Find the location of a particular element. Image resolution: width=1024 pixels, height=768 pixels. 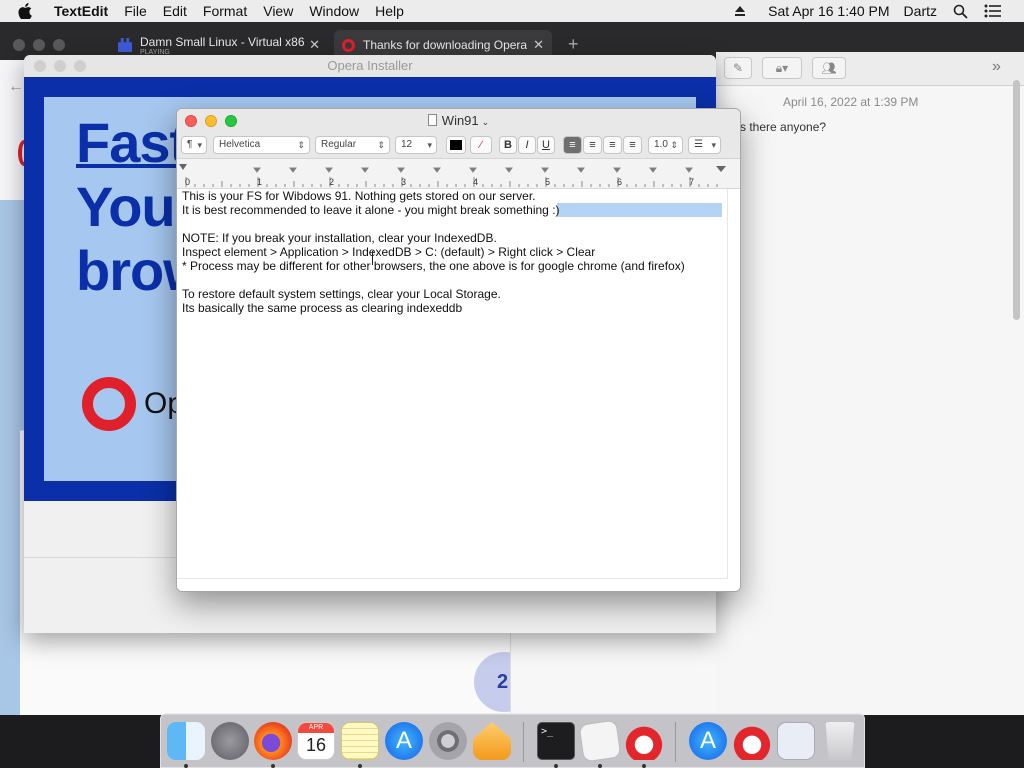

installer-titlebar: Opera Installer is located at coordinates (370, 66).